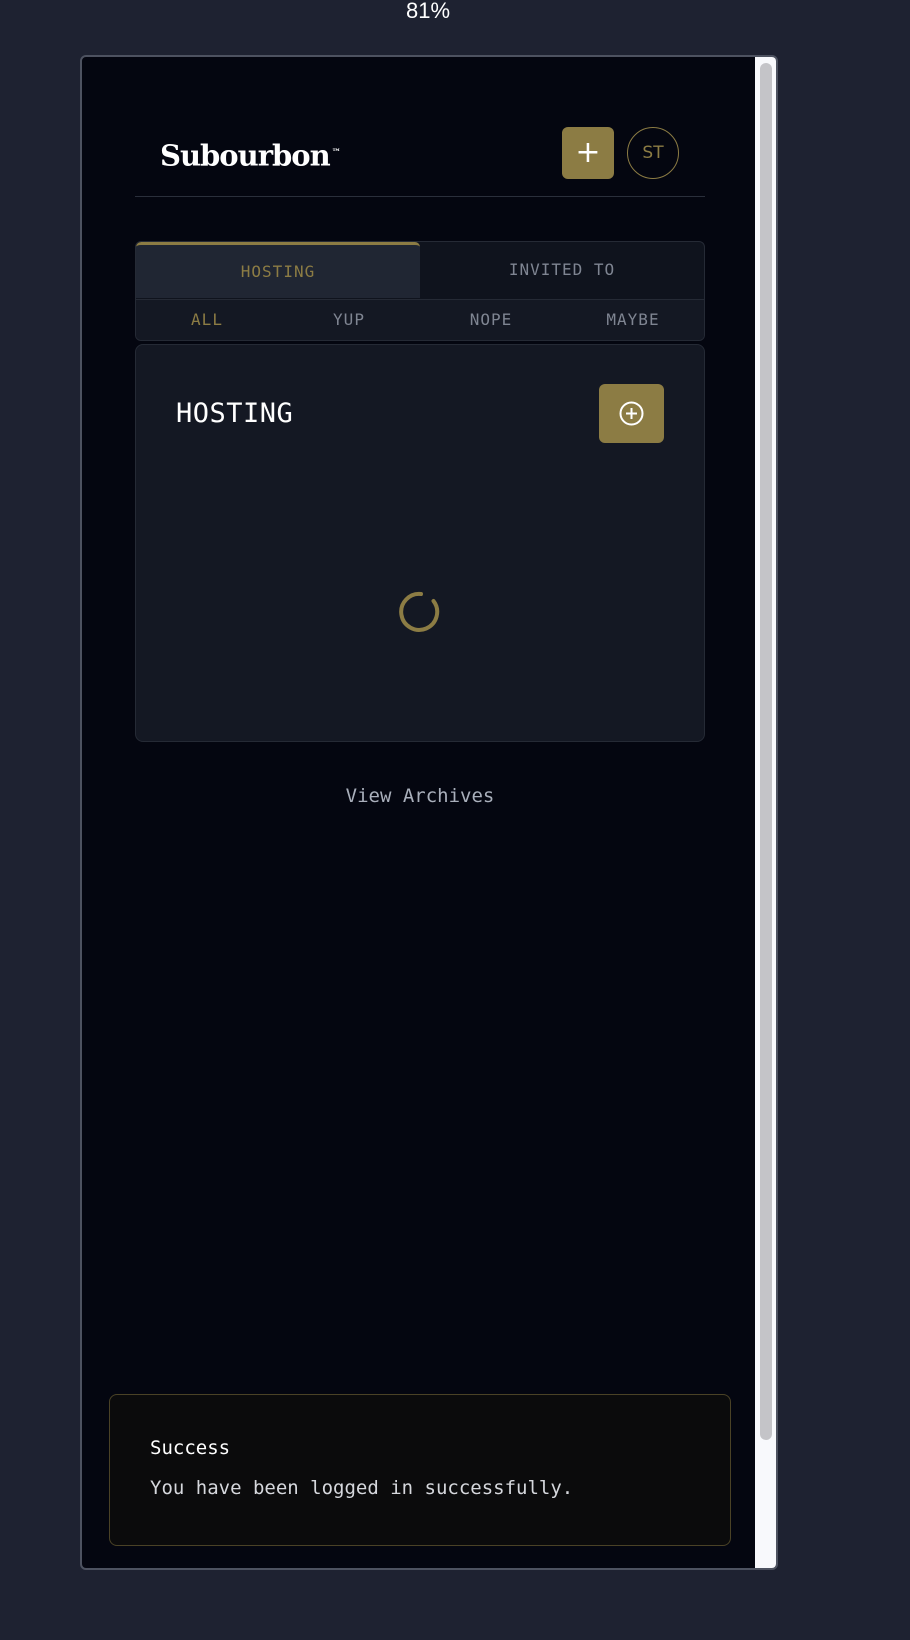  I want to click on app-logo: Subourbon ™, so click(250, 154).